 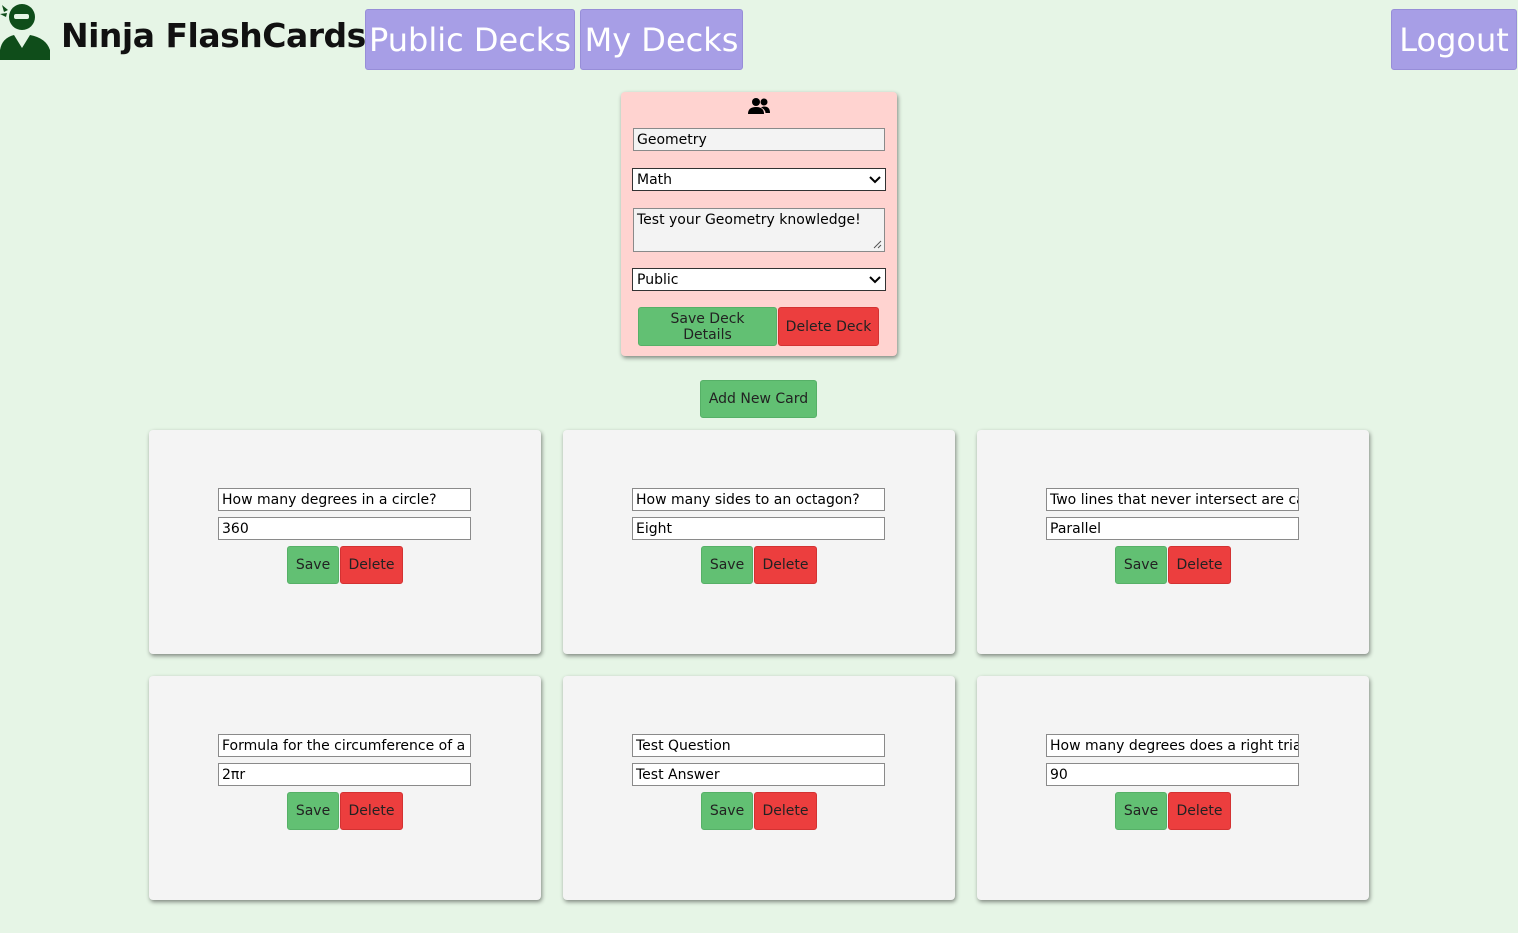 I want to click on save-deck-details-button: Save Deck Details, so click(x=707, y=326).